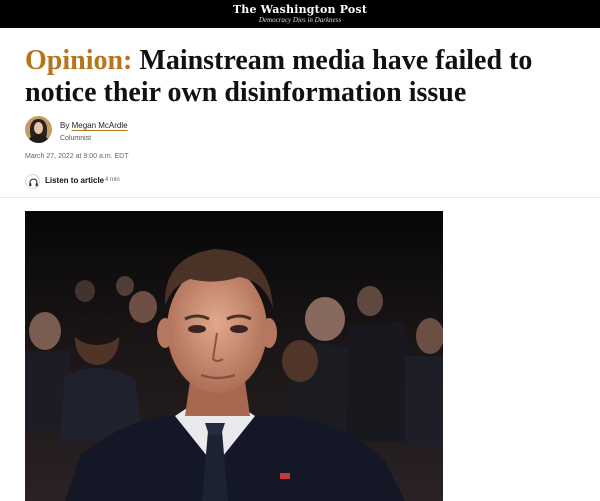 The image size is (600, 501). What do you see at coordinates (65, 125) in the screenshot?
I see `byline-prefix: By` at bounding box center [65, 125].